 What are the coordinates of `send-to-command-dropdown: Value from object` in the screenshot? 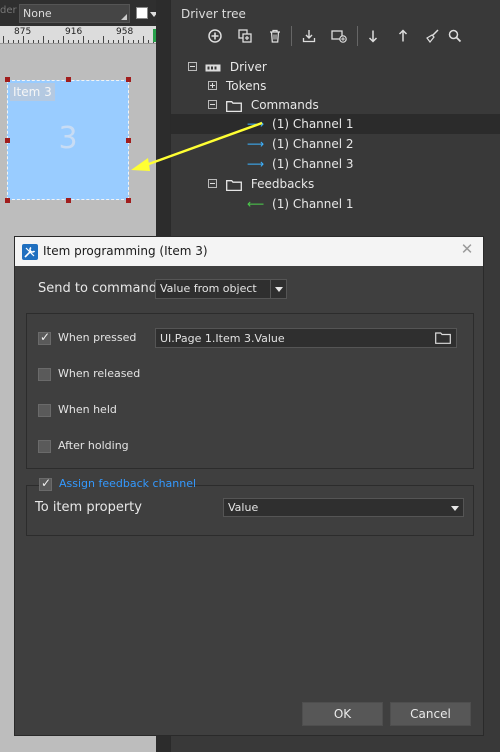 It's located at (221, 289).